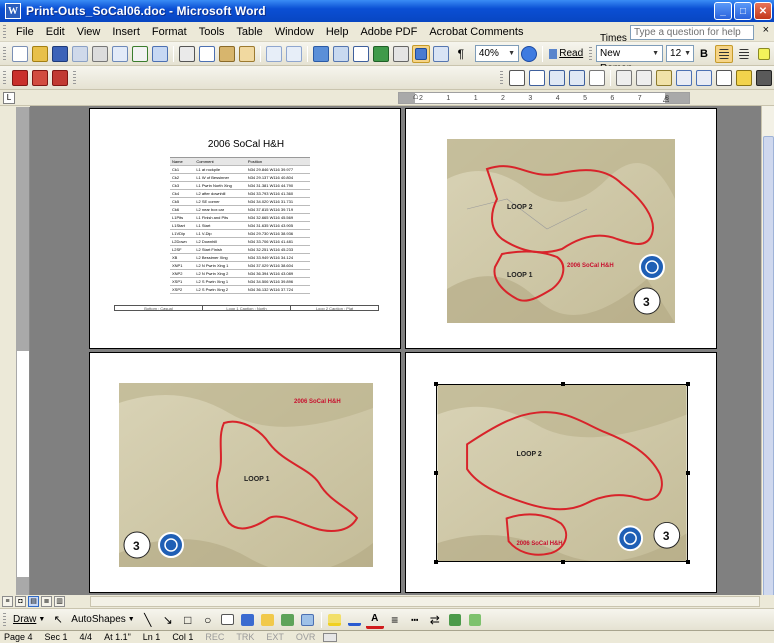  I want to click on web-layout-icon: ◘, so click(20, 601).